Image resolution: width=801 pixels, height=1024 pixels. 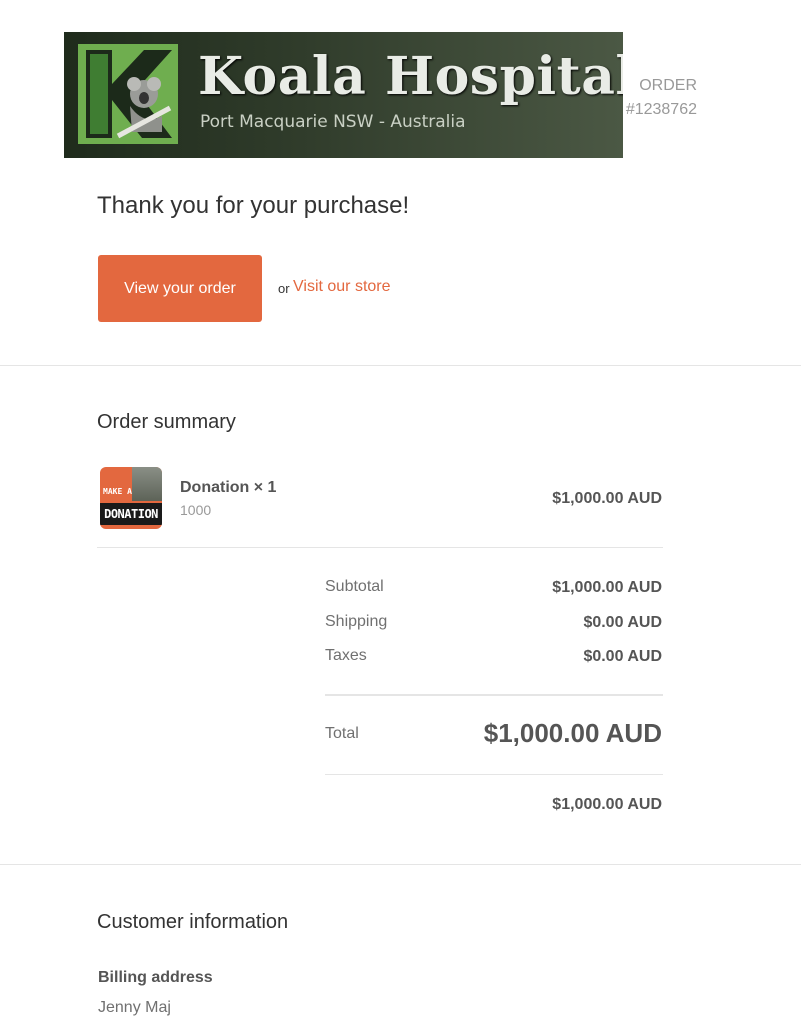 What do you see at coordinates (494, 695) in the screenshot?
I see `totals-divider` at bounding box center [494, 695].